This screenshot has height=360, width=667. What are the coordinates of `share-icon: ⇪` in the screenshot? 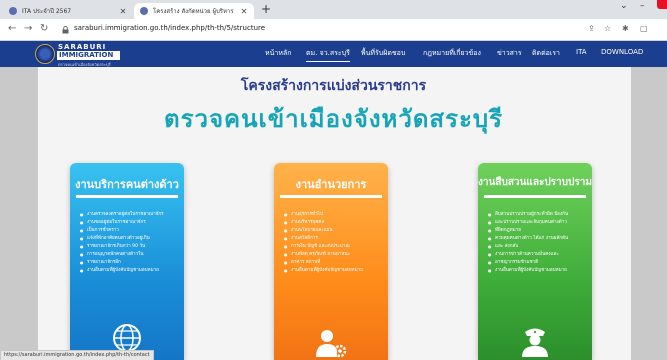 It's located at (591, 28).